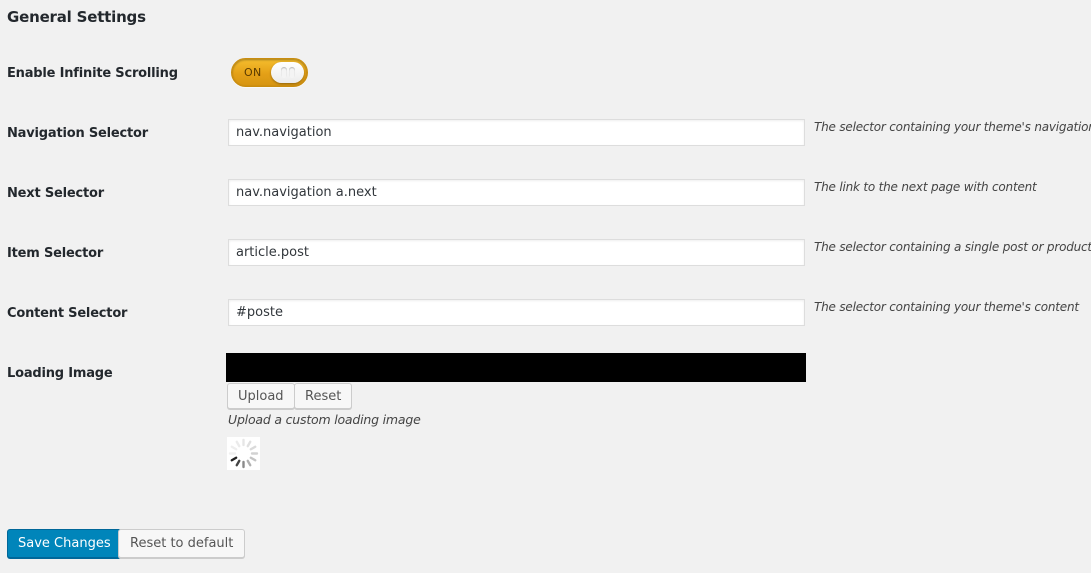 The height and width of the screenshot is (573, 1091). What do you see at coordinates (64, 543) in the screenshot?
I see `save-changes-button: Save Changes` at bounding box center [64, 543].